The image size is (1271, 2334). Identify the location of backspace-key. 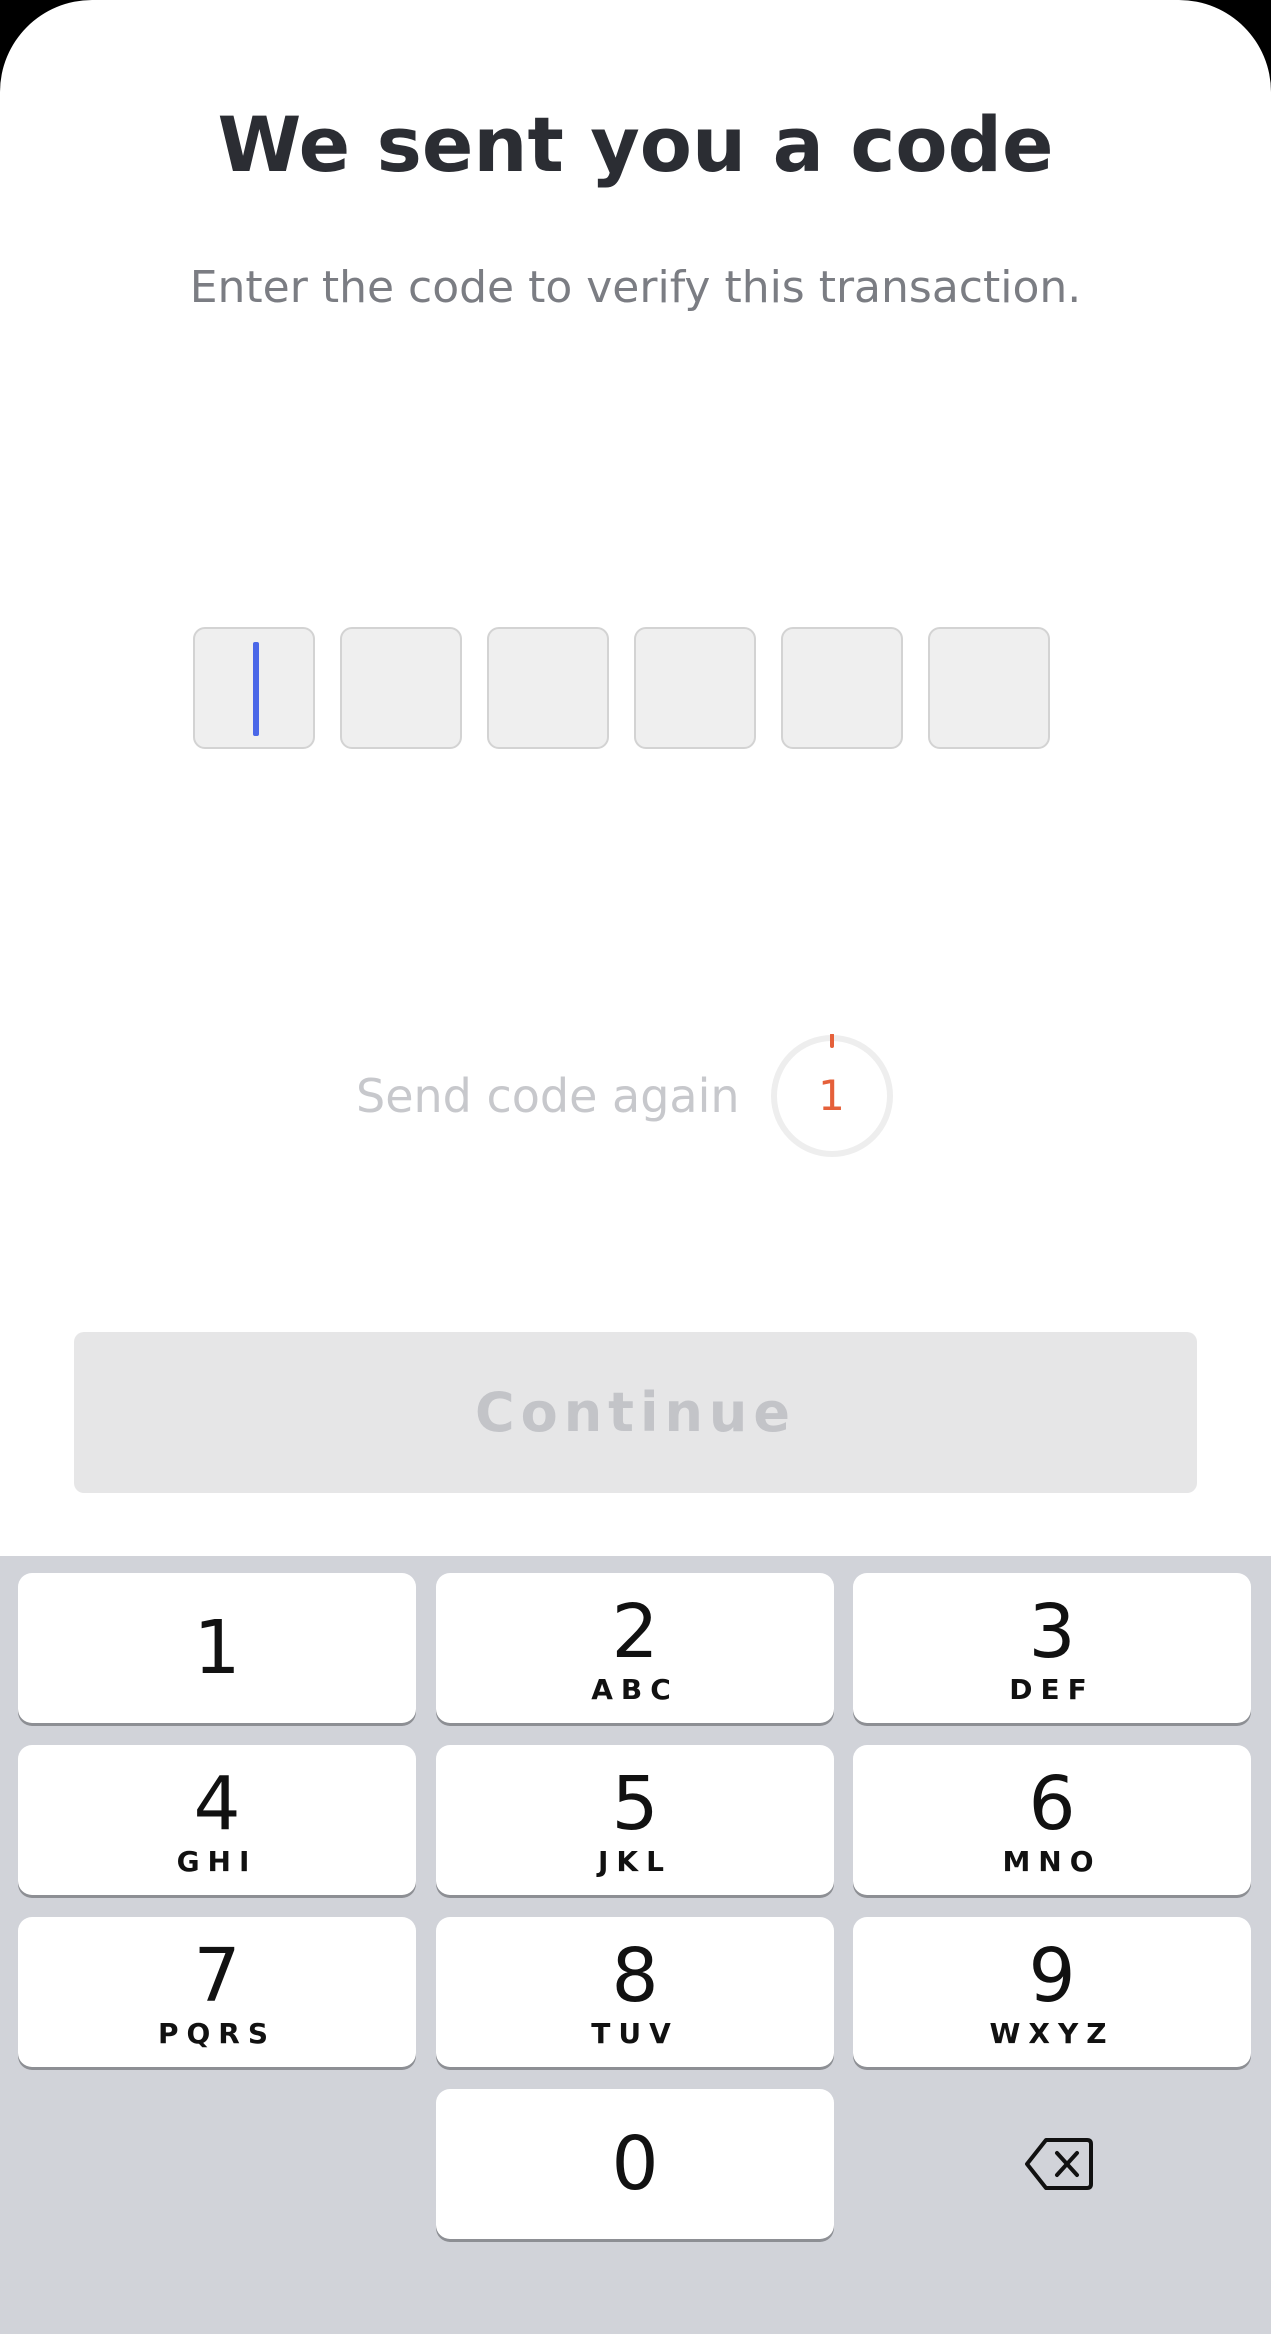
(1052, 2164).